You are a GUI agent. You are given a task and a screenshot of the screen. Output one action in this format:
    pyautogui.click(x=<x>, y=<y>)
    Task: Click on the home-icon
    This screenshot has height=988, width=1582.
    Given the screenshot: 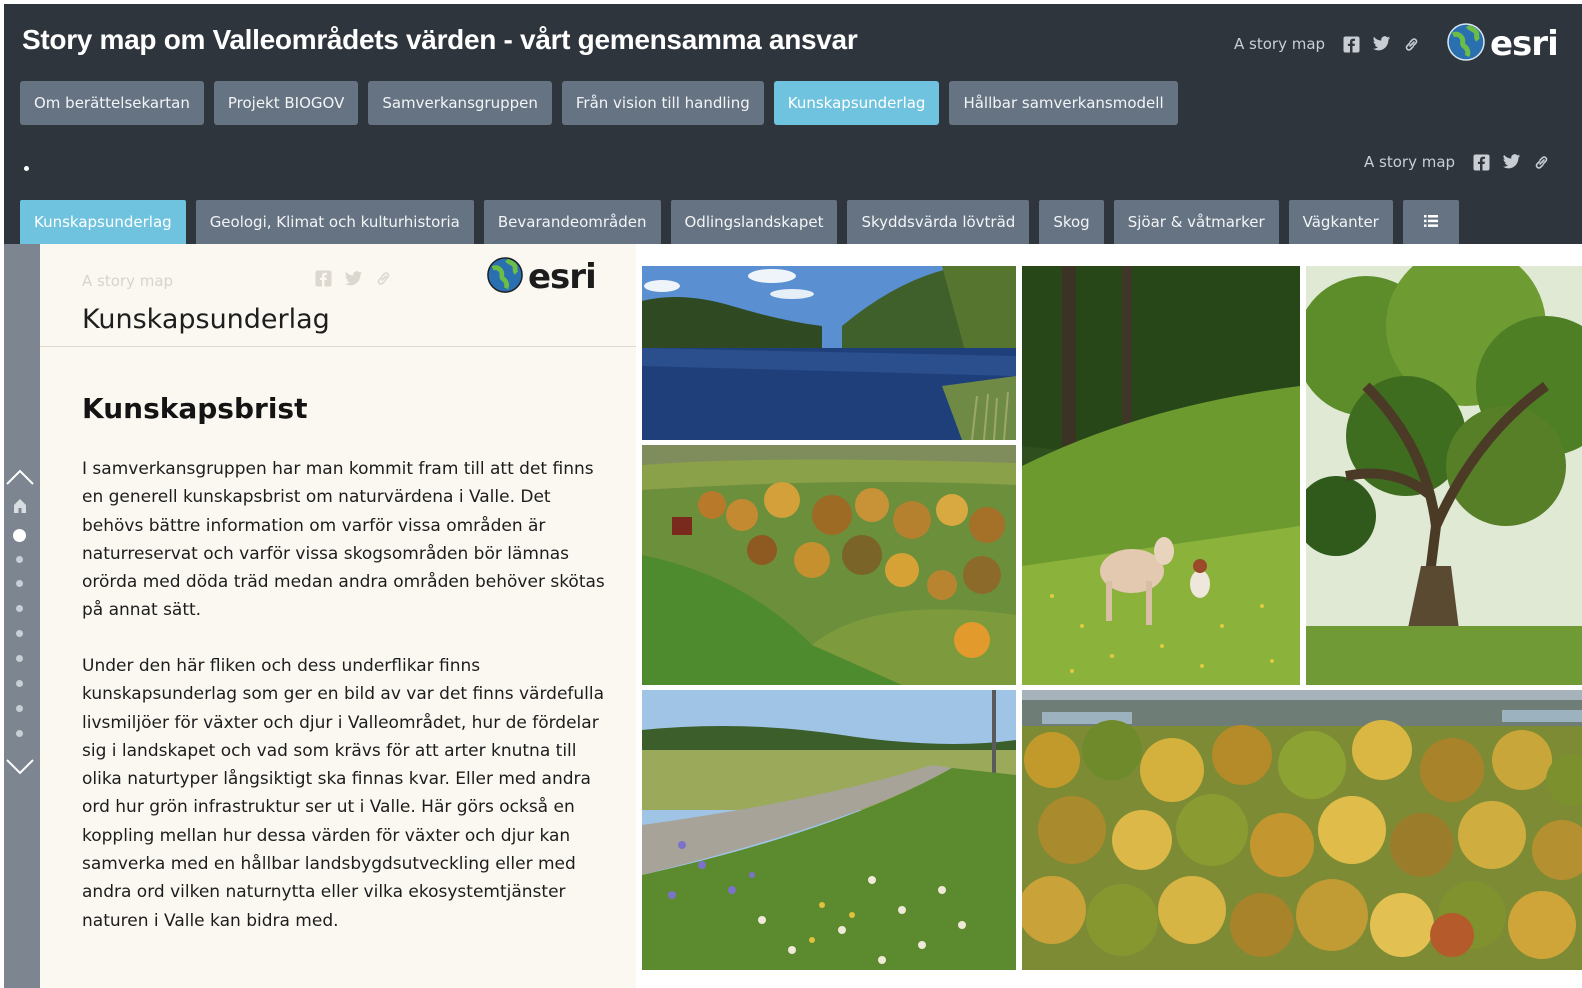 What is the action you would take?
    pyautogui.click(x=20, y=506)
    